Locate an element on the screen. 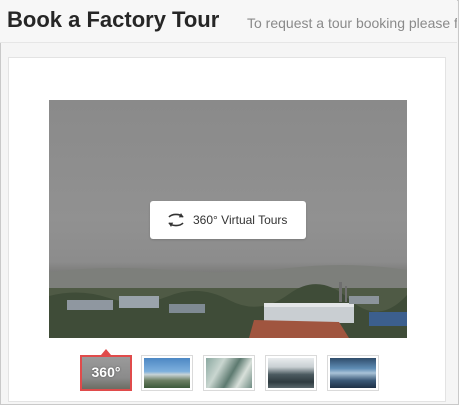  virtual-tour-badge: 360° Virtual Tours is located at coordinates (228, 220).